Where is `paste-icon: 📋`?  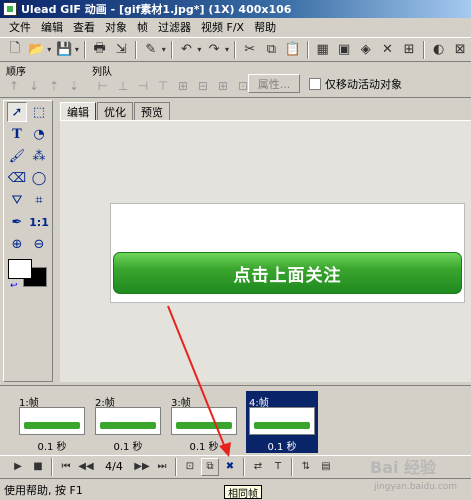 paste-icon: 📋 is located at coordinates (293, 50).